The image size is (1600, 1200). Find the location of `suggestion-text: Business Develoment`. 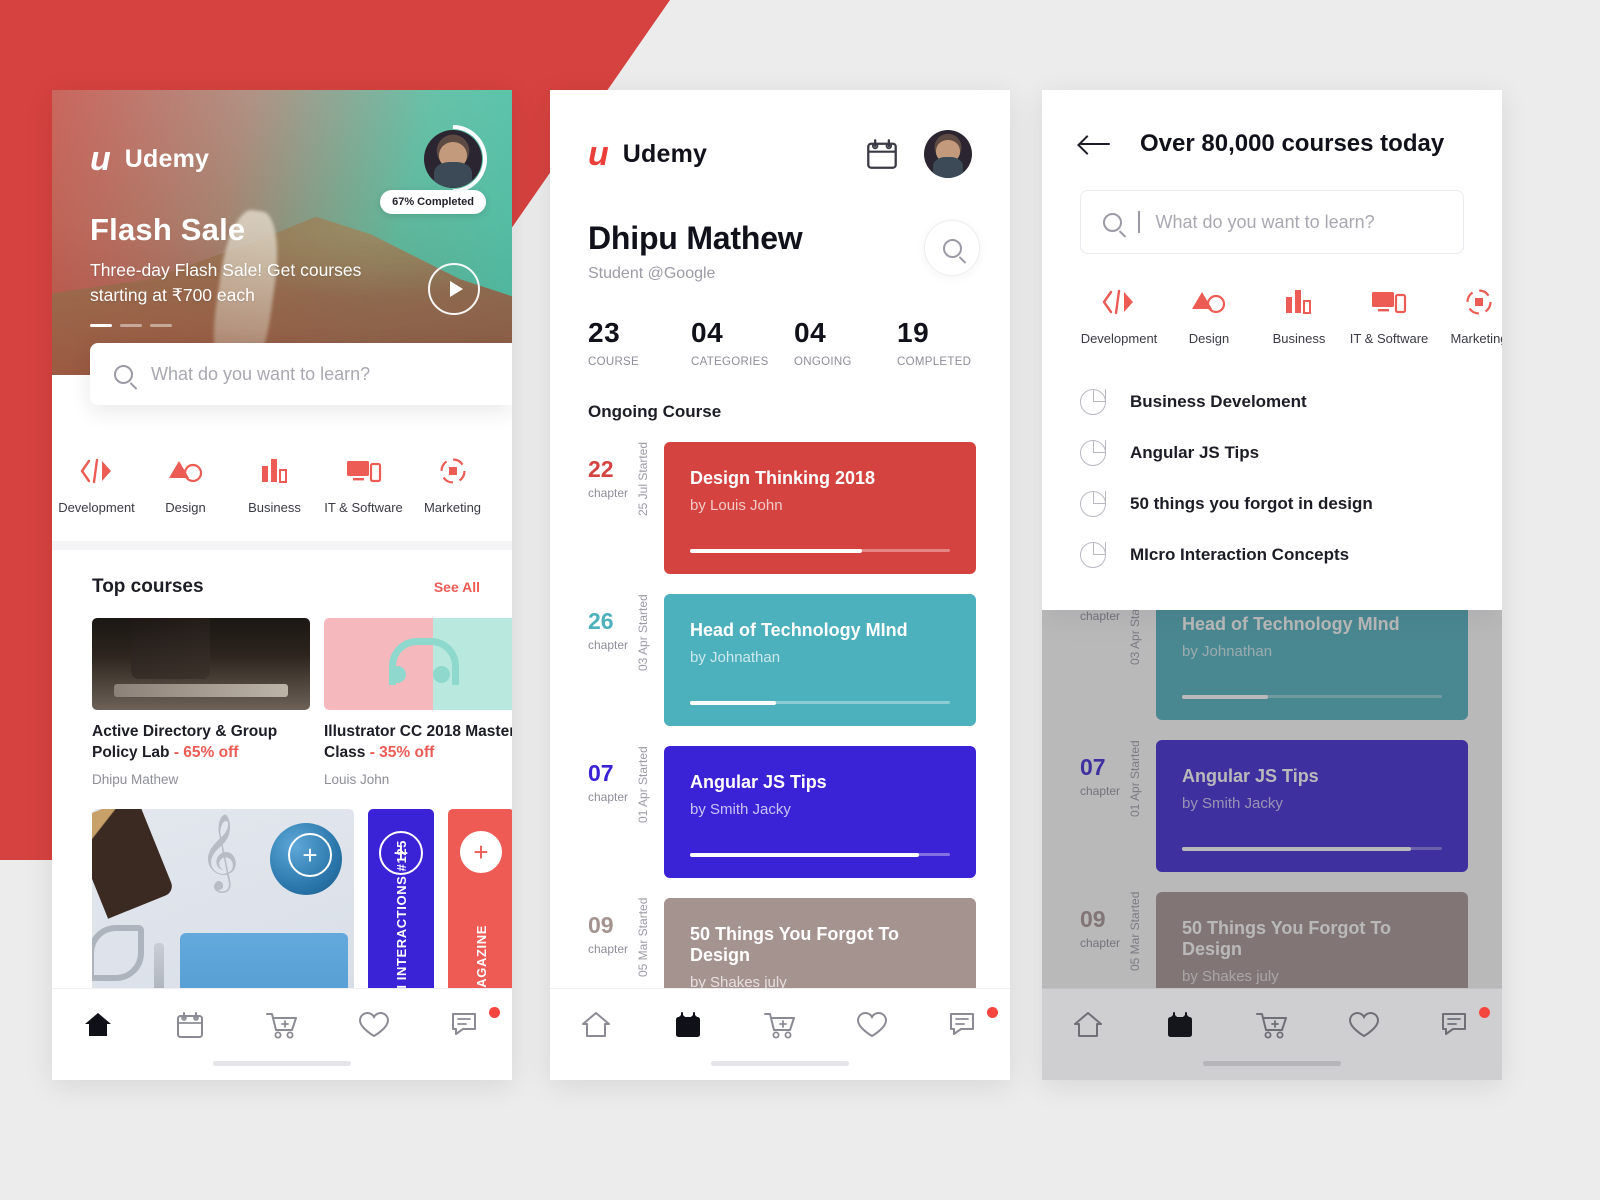

suggestion-text: Business Develoment is located at coordinates (1218, 401).